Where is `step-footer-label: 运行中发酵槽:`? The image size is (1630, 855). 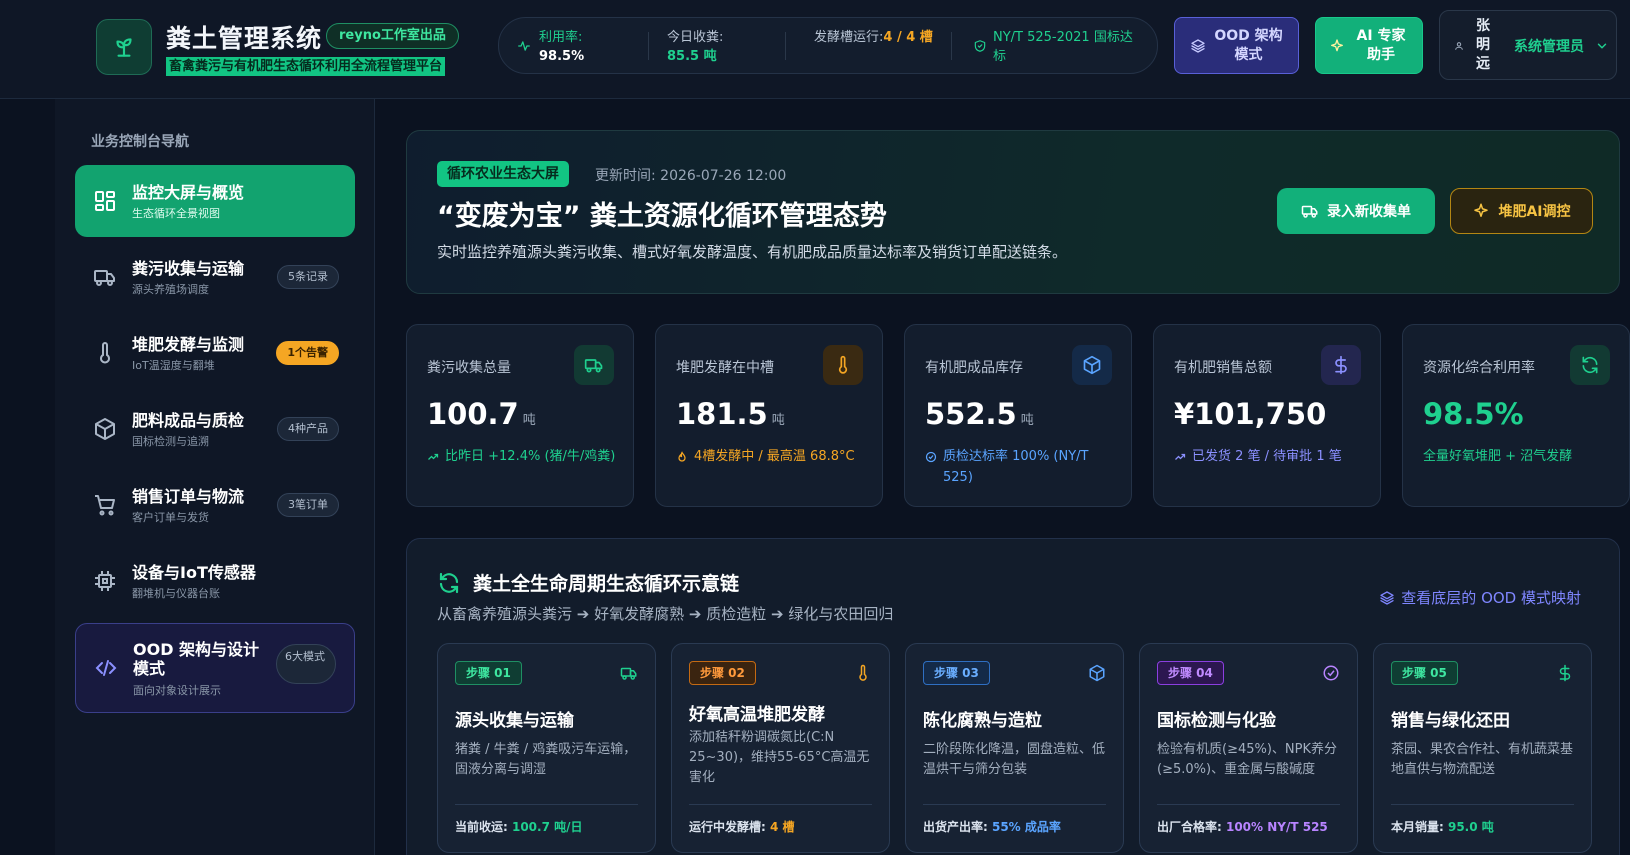 step-footer-label: 运行中发酵槽: is located at coordinates (729, 827).